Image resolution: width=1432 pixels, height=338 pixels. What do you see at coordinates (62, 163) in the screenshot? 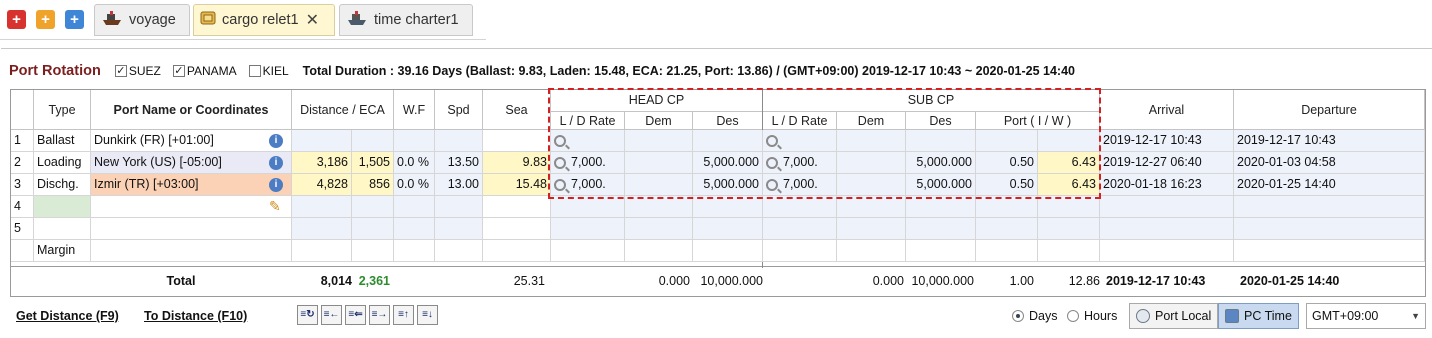
I see `type-cell: Loading` at bounding box center [62, 163].